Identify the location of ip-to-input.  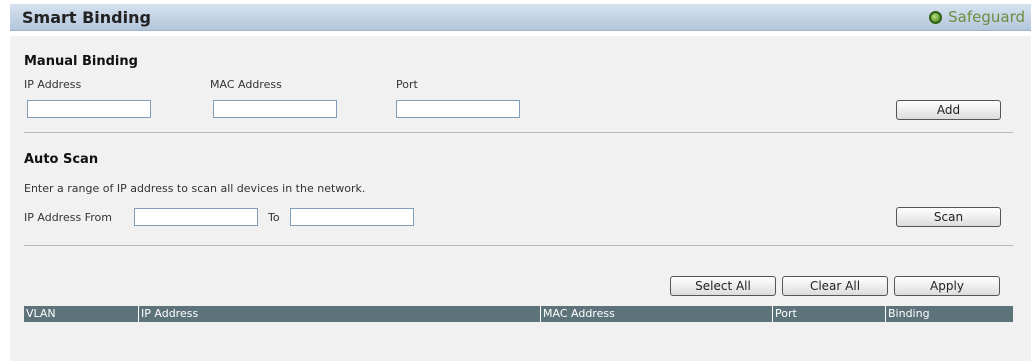
(352, 217).